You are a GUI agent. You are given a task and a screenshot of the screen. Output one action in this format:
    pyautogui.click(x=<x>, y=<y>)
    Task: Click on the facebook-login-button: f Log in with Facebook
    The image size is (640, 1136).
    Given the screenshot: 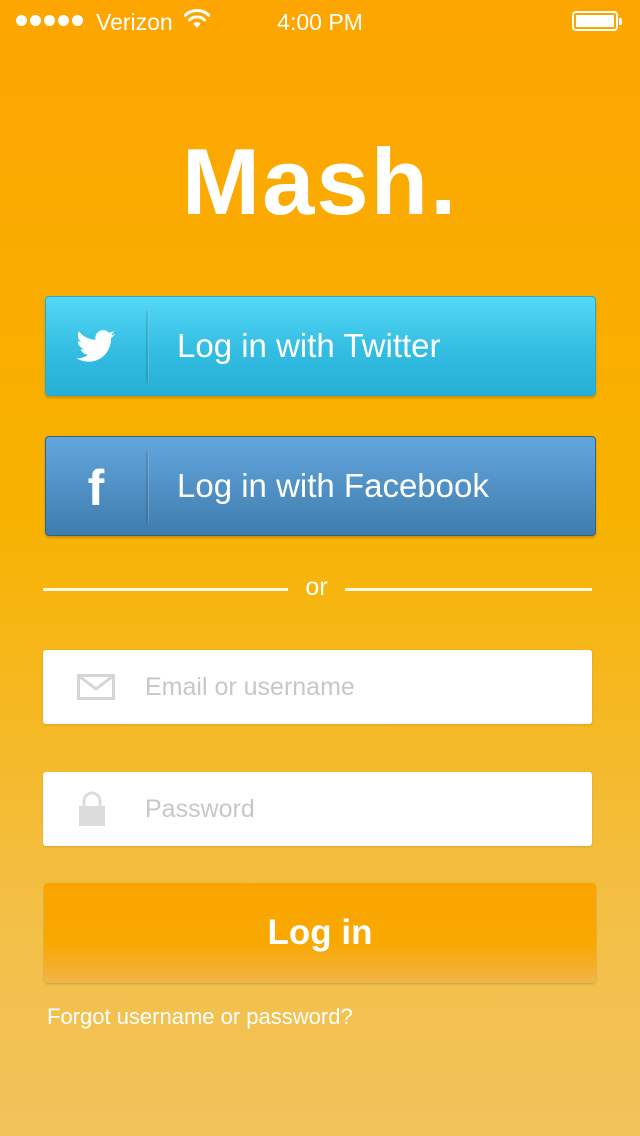 What is the action you would take?
    pyautogui.click(x=320, y=486)
    